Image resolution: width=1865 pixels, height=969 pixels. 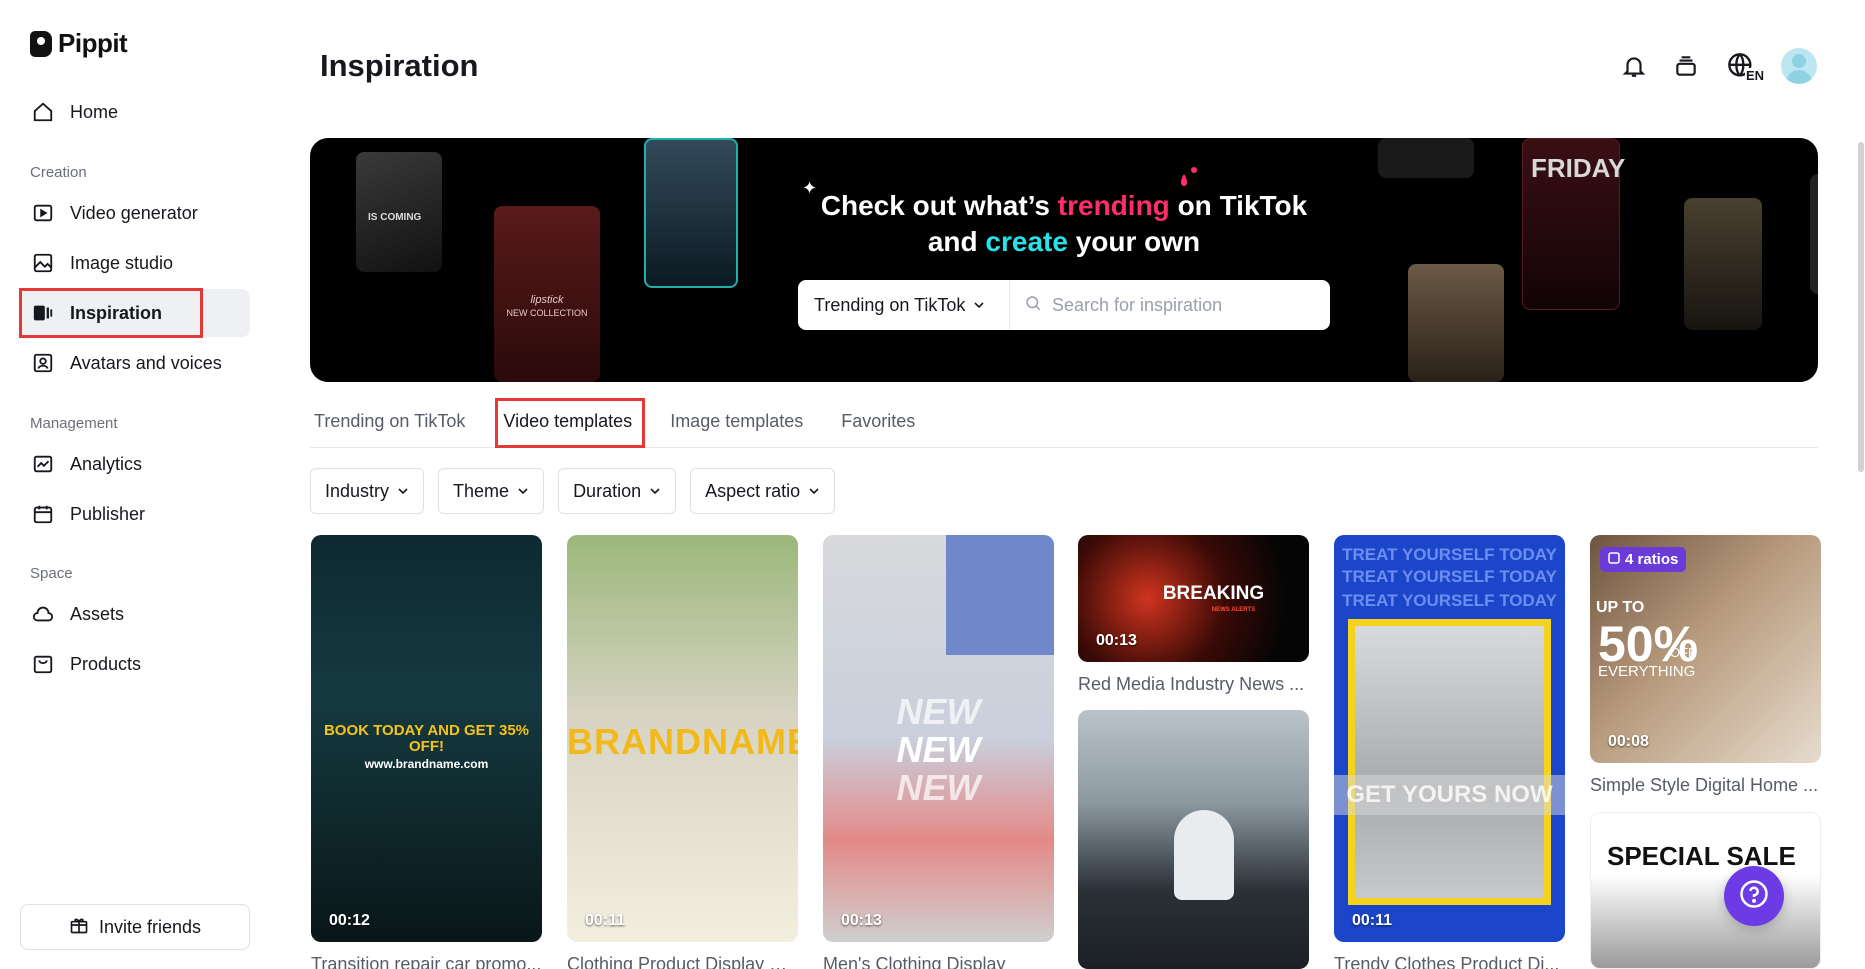 What do you see at coordinates (1116, 640) in the screenshot?
I see `duration-badge: 00:13` at bounding box center [1116, 640].